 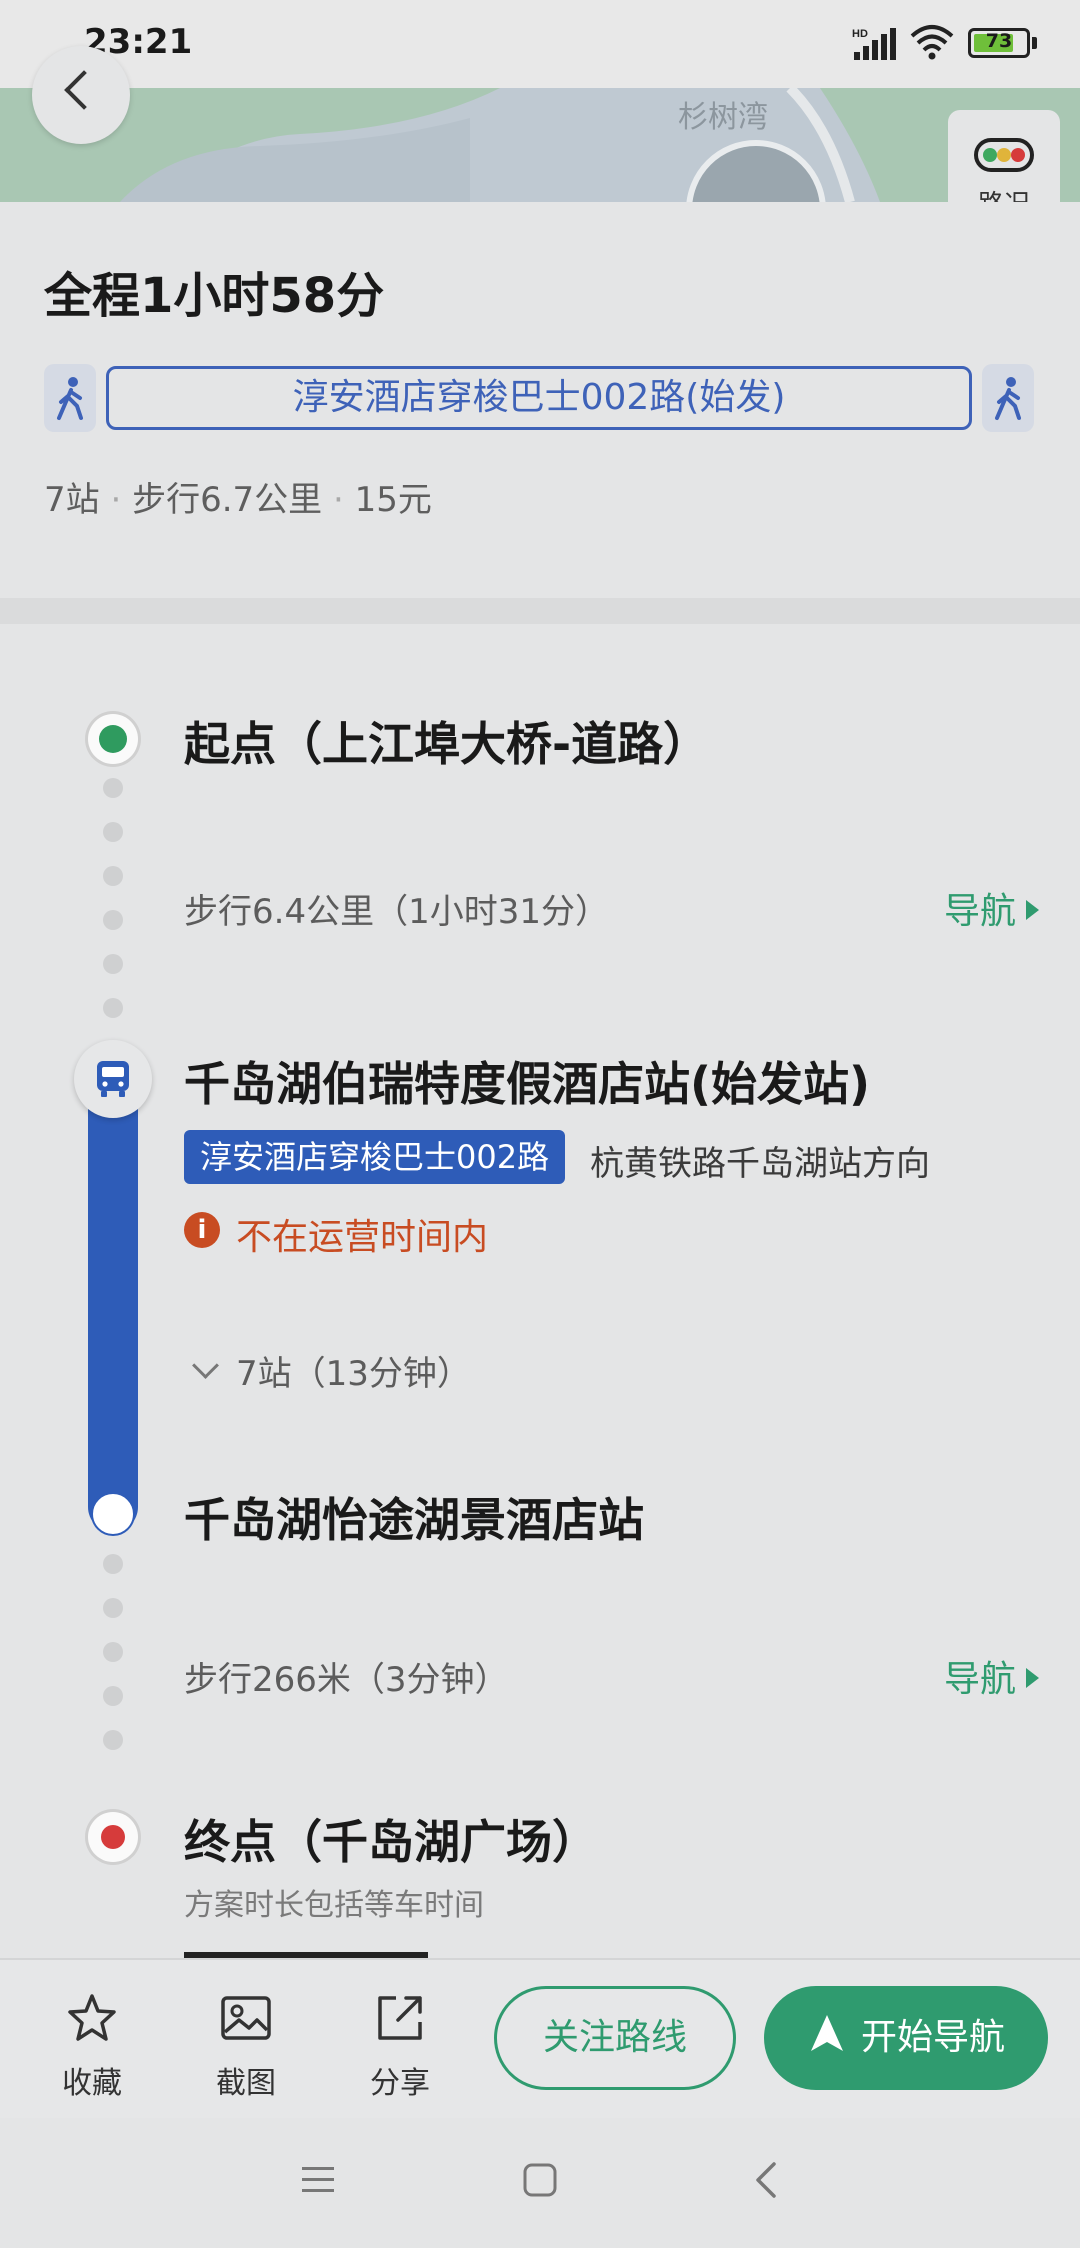 What do you see at coordinates (447, 744) in the screenshot?
I see `start-point-title: 起点（上江埠大桥-道路）` at bounding box center [447, 744].